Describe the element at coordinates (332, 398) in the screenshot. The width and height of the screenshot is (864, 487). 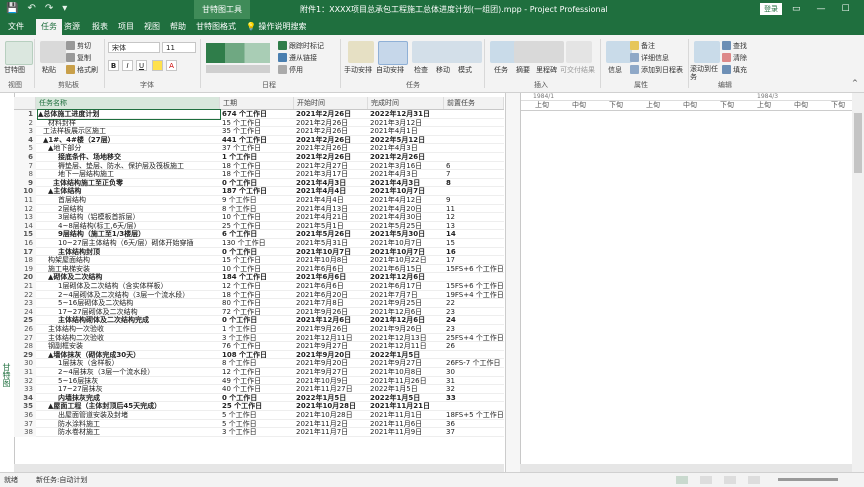
I see `cell-start: 2022年1月5日` at that location.